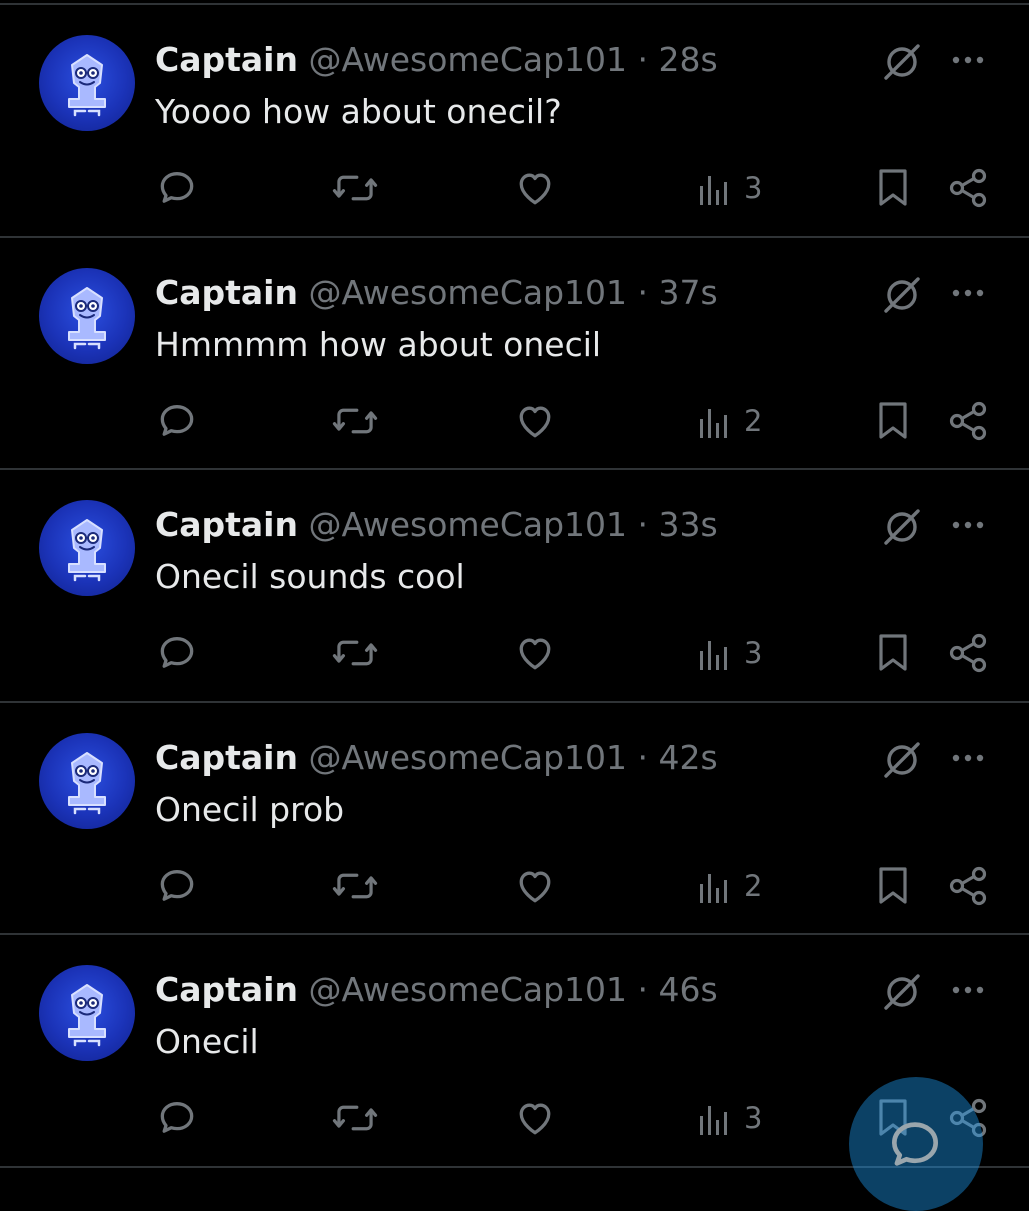 Image resolution: width=1029 pixels, height=1211 pixels. I want to click on post-actions: 2, so click(514, 886).